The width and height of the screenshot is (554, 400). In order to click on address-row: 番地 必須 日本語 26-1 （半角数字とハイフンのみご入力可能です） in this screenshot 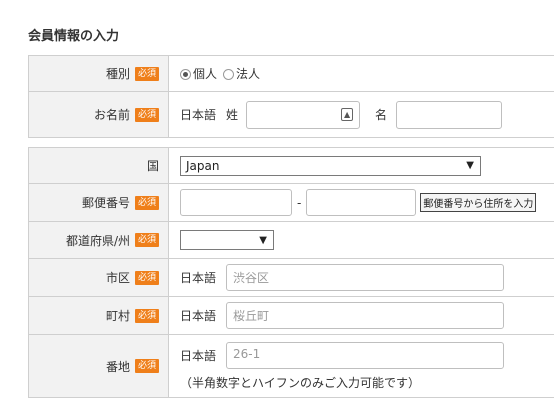, I will do `click(291, 366)`.